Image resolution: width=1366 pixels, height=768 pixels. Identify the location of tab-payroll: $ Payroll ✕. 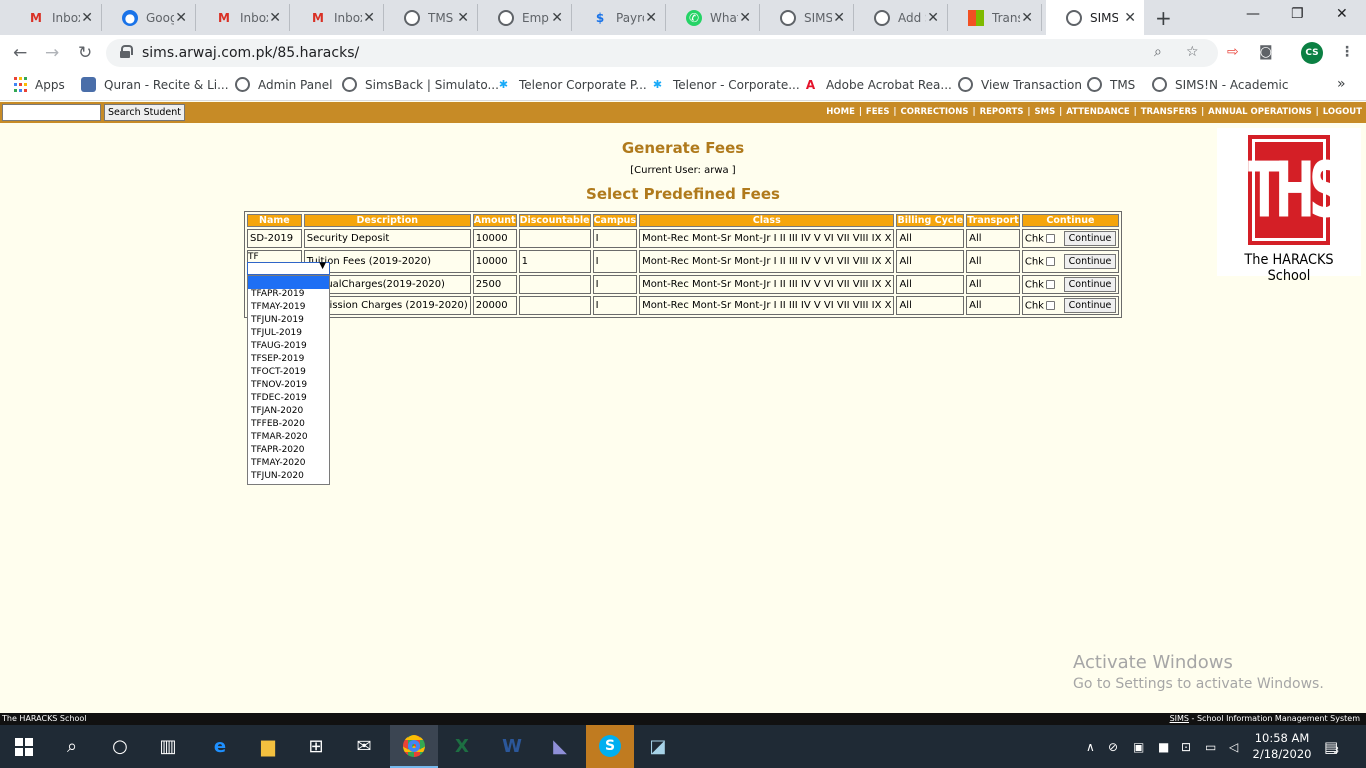
(619, 17).